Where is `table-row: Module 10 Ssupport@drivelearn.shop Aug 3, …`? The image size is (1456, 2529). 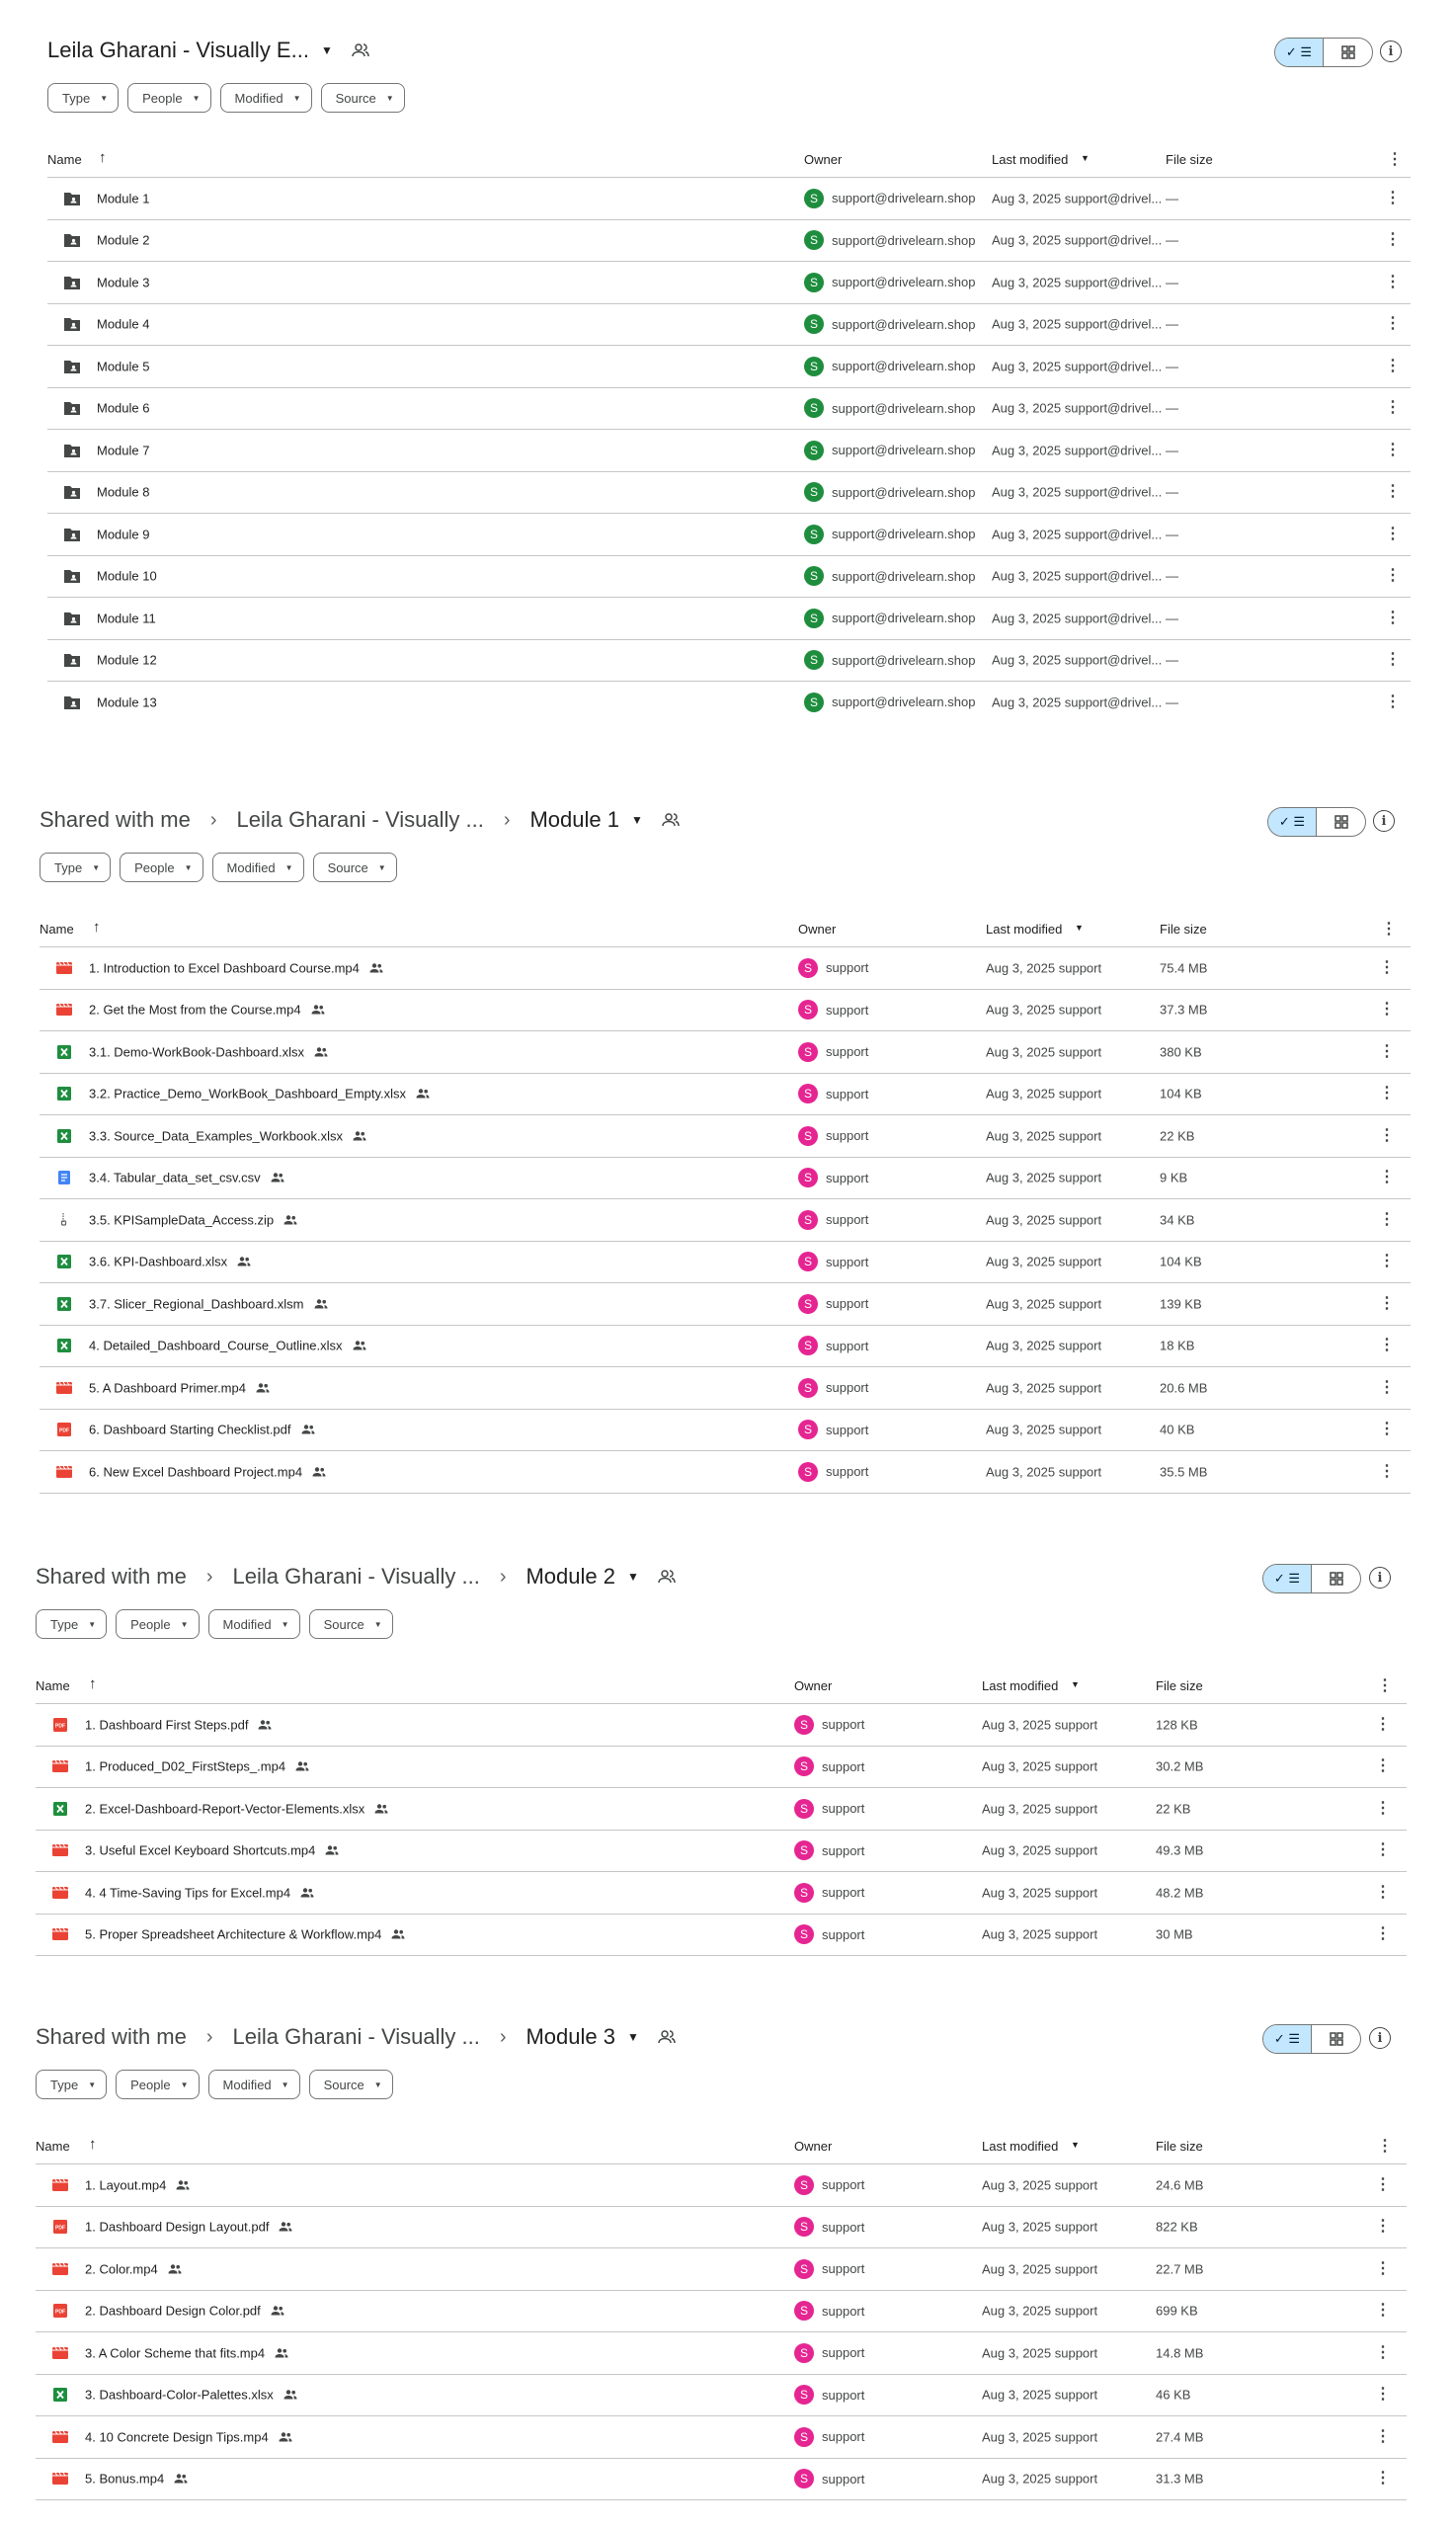 table-row: Module 10 Ssupport@drivelearn.shop Aug 3, … is located at coordinates (729, 577).